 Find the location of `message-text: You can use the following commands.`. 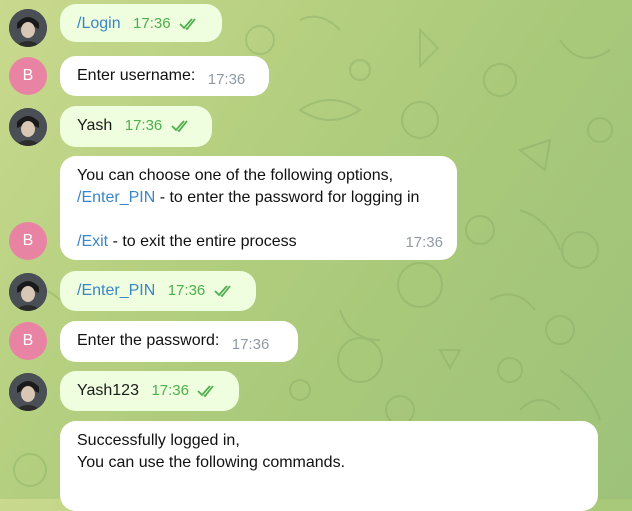

message-text: You can use the following commands. is located at coordinates (211, 462).